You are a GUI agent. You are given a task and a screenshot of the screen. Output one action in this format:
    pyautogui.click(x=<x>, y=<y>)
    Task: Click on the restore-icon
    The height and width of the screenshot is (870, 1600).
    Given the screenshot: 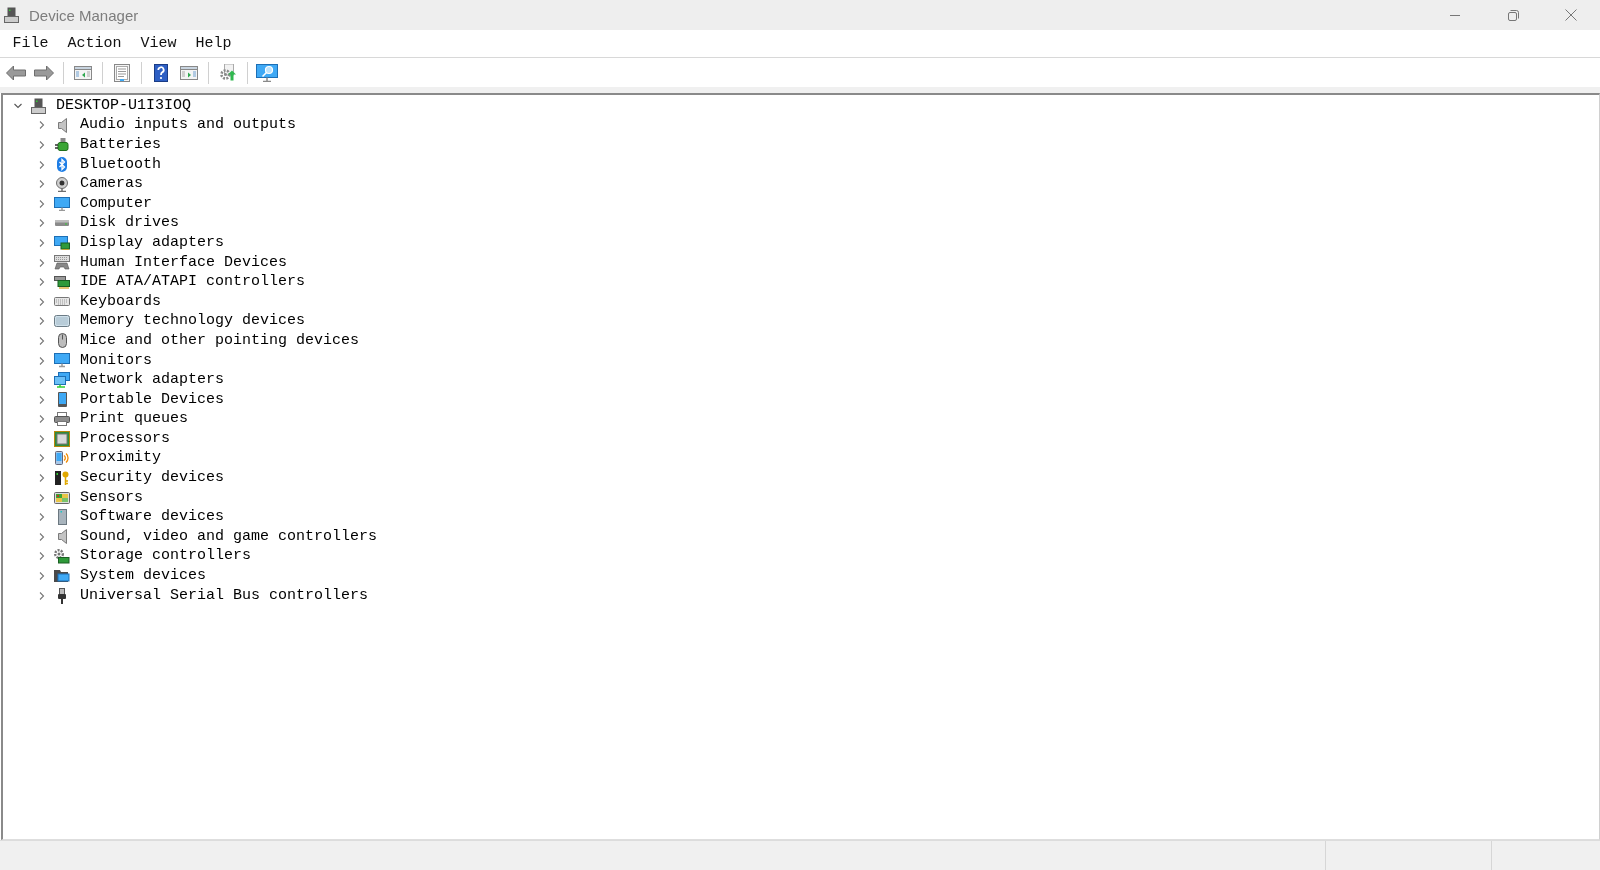 What is the action you would take?
    pyautogui.click(x=1513, y=15)
    